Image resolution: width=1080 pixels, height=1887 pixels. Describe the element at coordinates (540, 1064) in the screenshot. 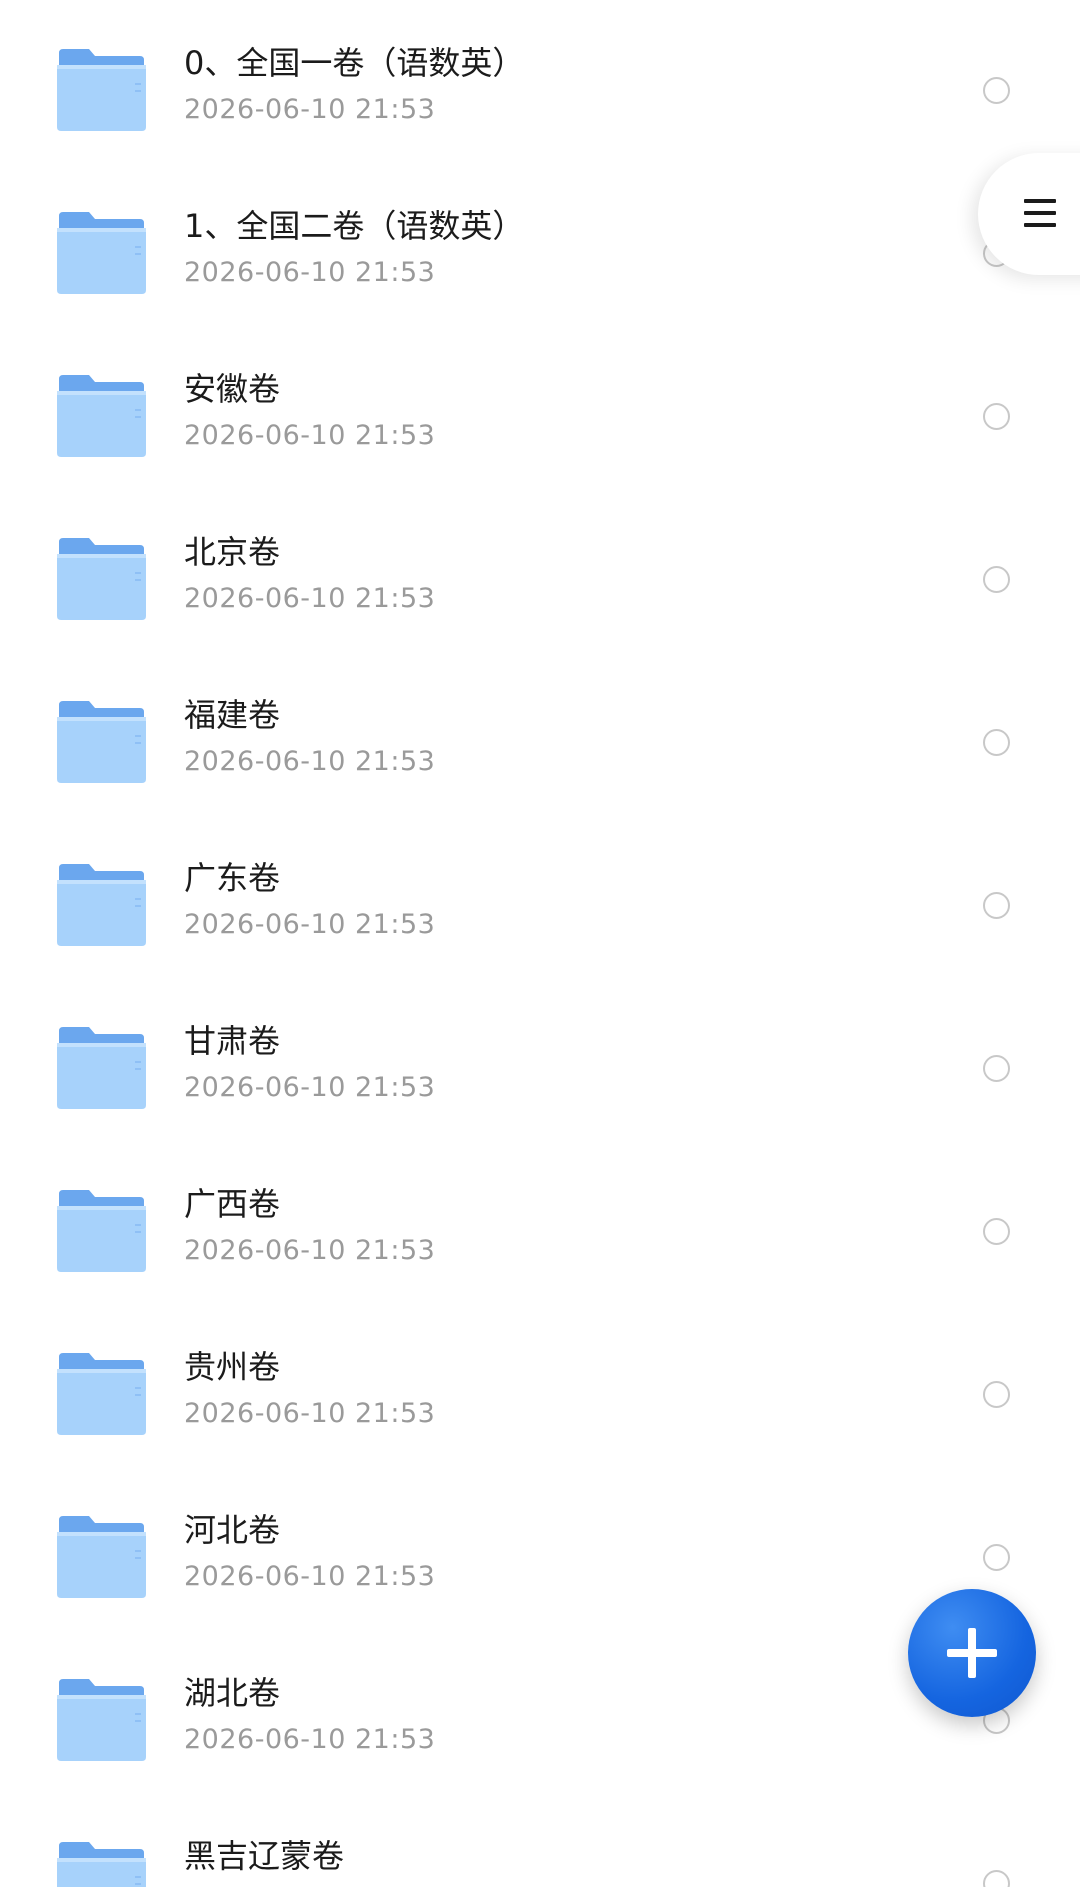

I see `file-row: 甘肃卷 2026-06-10 21:53` at that location.